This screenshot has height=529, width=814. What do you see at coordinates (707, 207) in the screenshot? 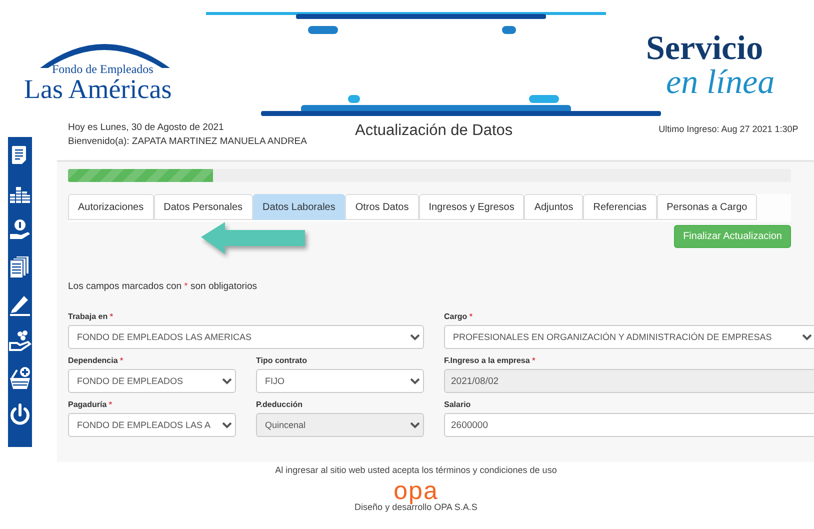
I see `tab: Personas a Cargo` at bounding box center [707, 207].